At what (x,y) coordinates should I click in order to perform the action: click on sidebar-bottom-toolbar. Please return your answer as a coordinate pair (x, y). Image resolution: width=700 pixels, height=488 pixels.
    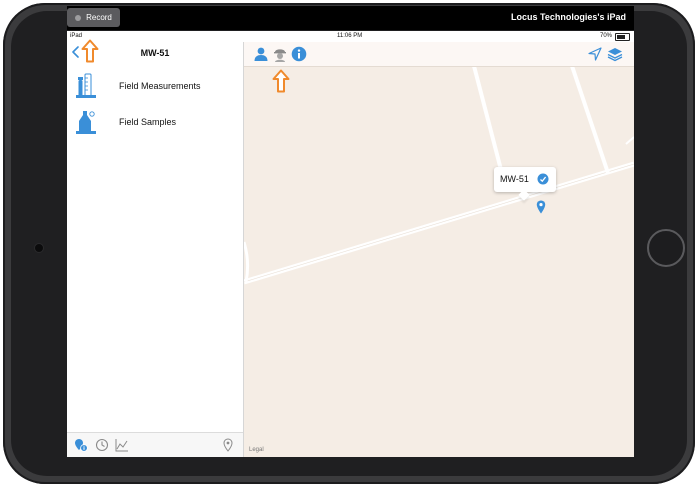
    Looking at the image, I should click on (155, 444).